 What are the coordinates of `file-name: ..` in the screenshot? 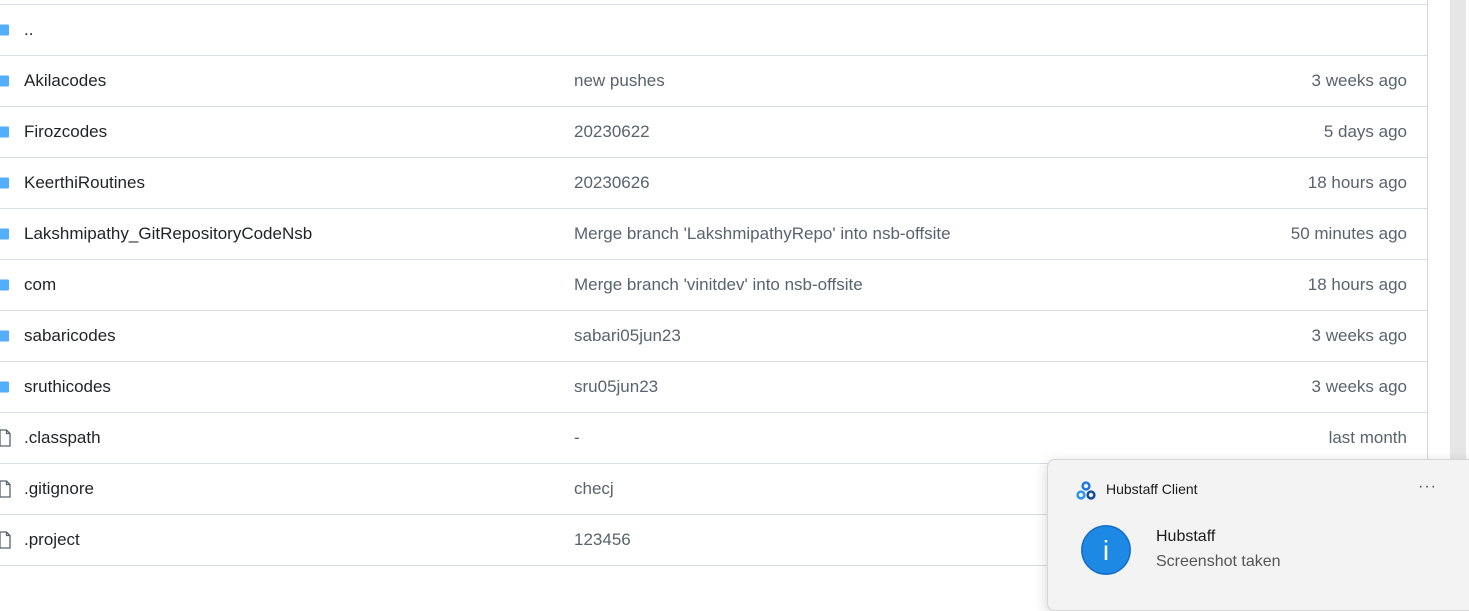 It's located at (28, 30).